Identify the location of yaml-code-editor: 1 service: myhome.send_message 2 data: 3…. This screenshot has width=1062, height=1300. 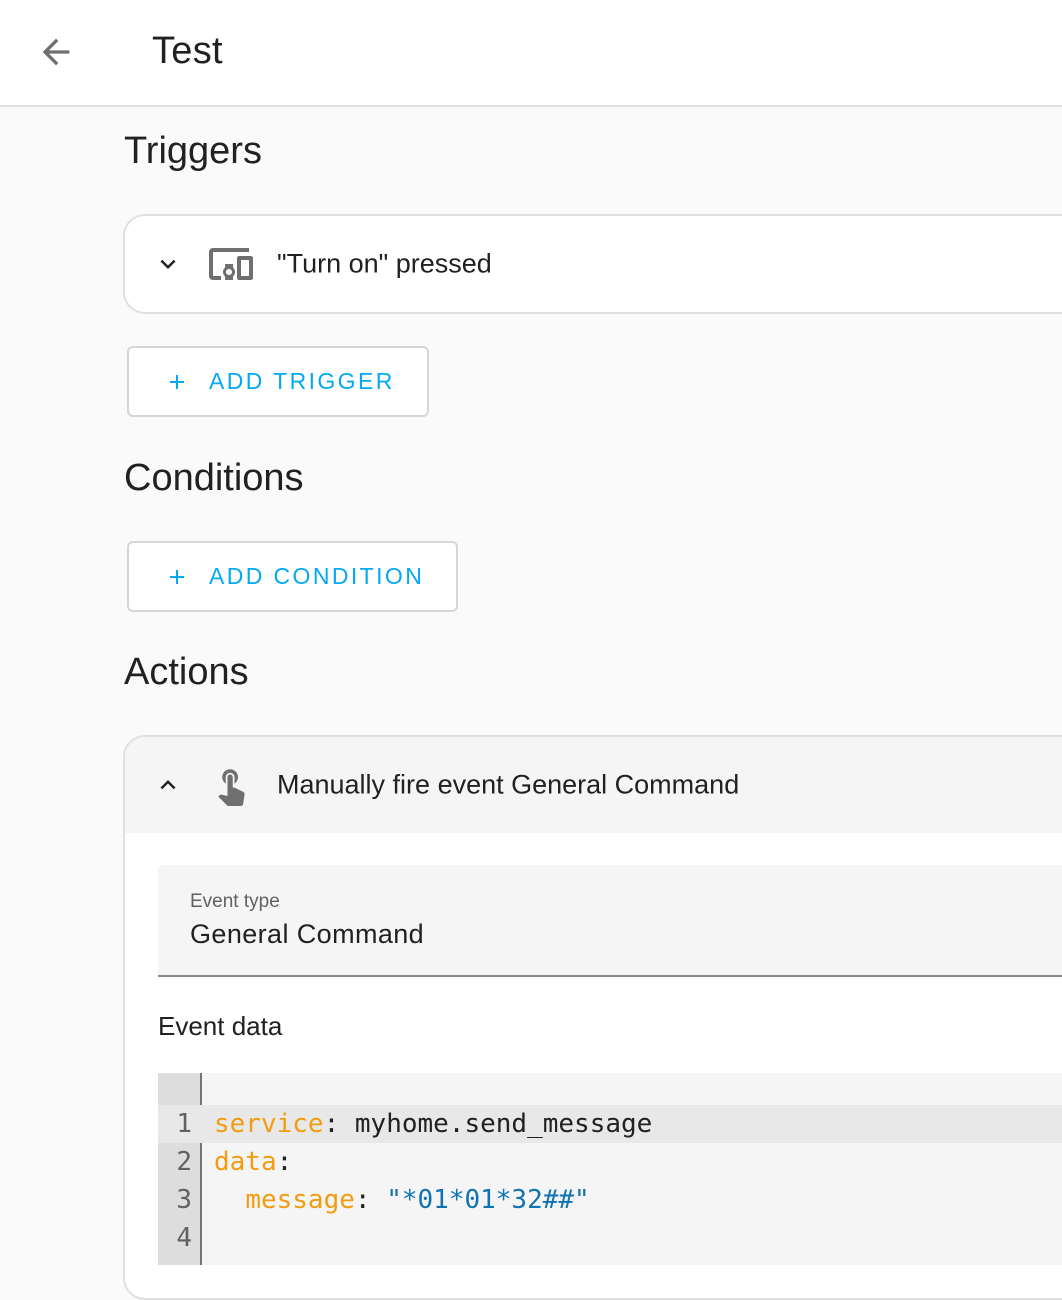
(610, 1169).